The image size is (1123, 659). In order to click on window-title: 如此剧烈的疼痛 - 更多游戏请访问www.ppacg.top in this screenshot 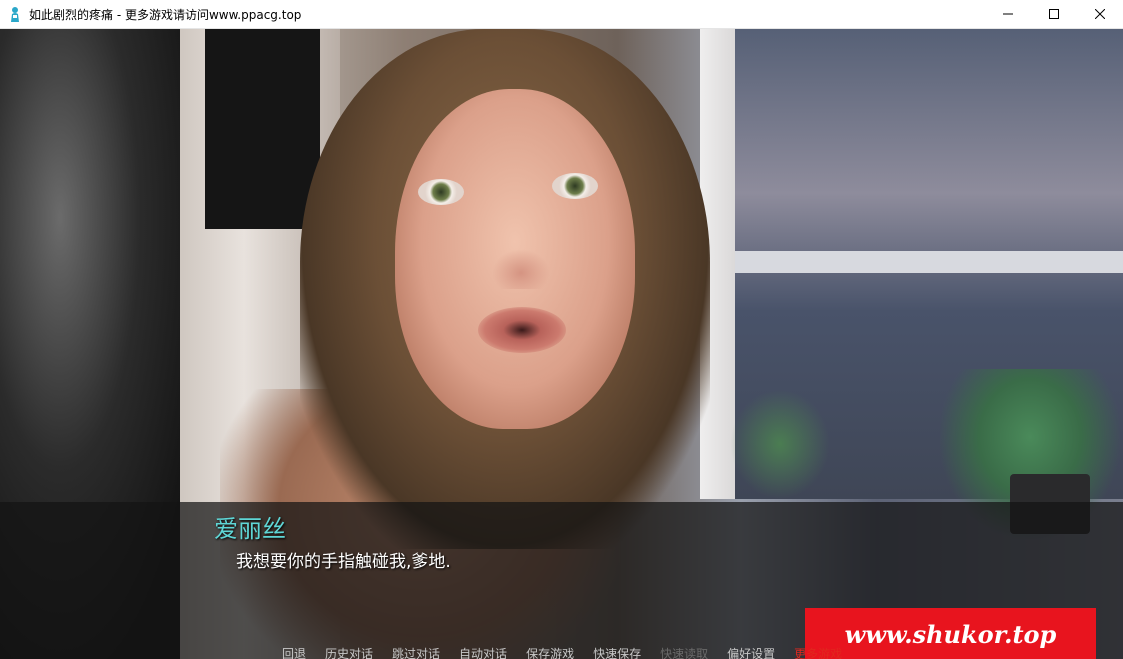, I will do `click(165, 14)`.